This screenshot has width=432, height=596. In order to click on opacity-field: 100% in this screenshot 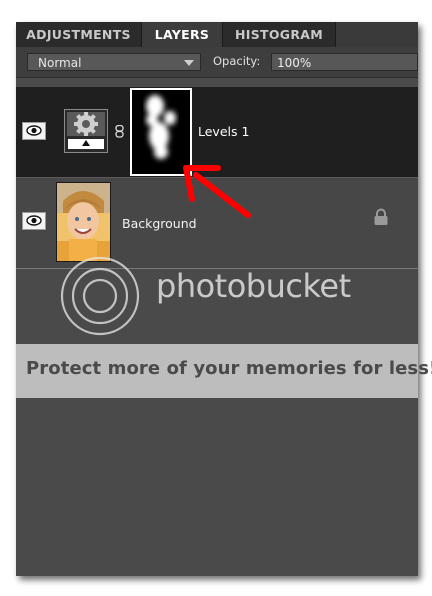, I will do `click(344, 62)`.